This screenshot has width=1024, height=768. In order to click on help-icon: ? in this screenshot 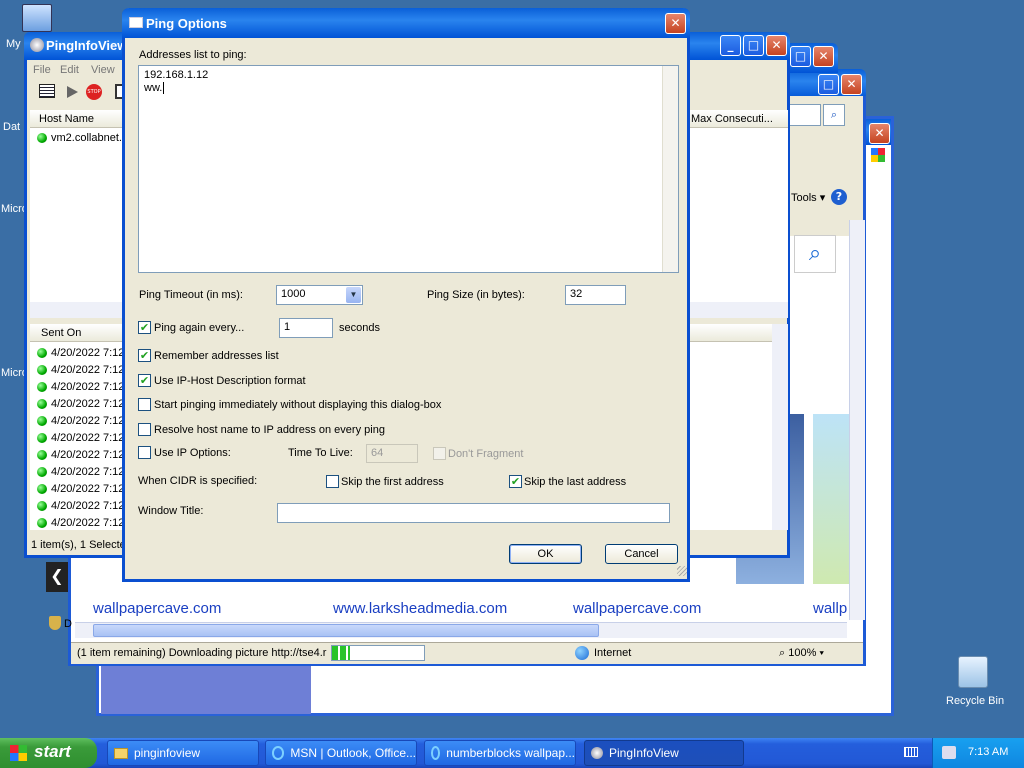, I will do `click(839, 197)`.